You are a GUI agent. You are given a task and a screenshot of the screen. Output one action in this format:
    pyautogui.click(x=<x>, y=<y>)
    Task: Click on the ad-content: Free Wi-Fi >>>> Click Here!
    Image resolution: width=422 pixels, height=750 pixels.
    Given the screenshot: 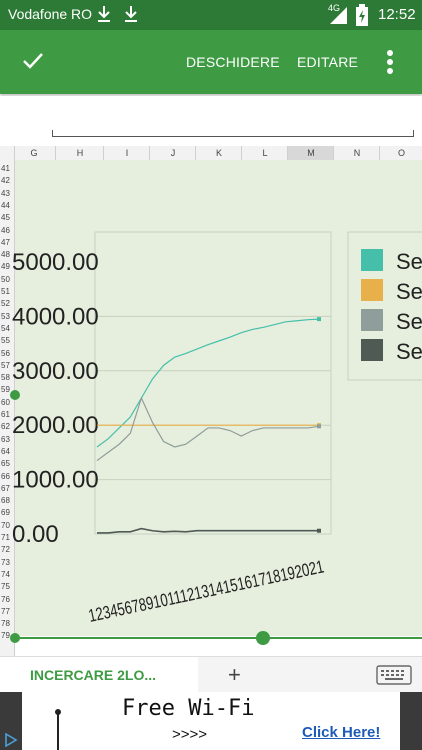 What is the action you would take?
    pyautogui.click(x=211, y=721)
    